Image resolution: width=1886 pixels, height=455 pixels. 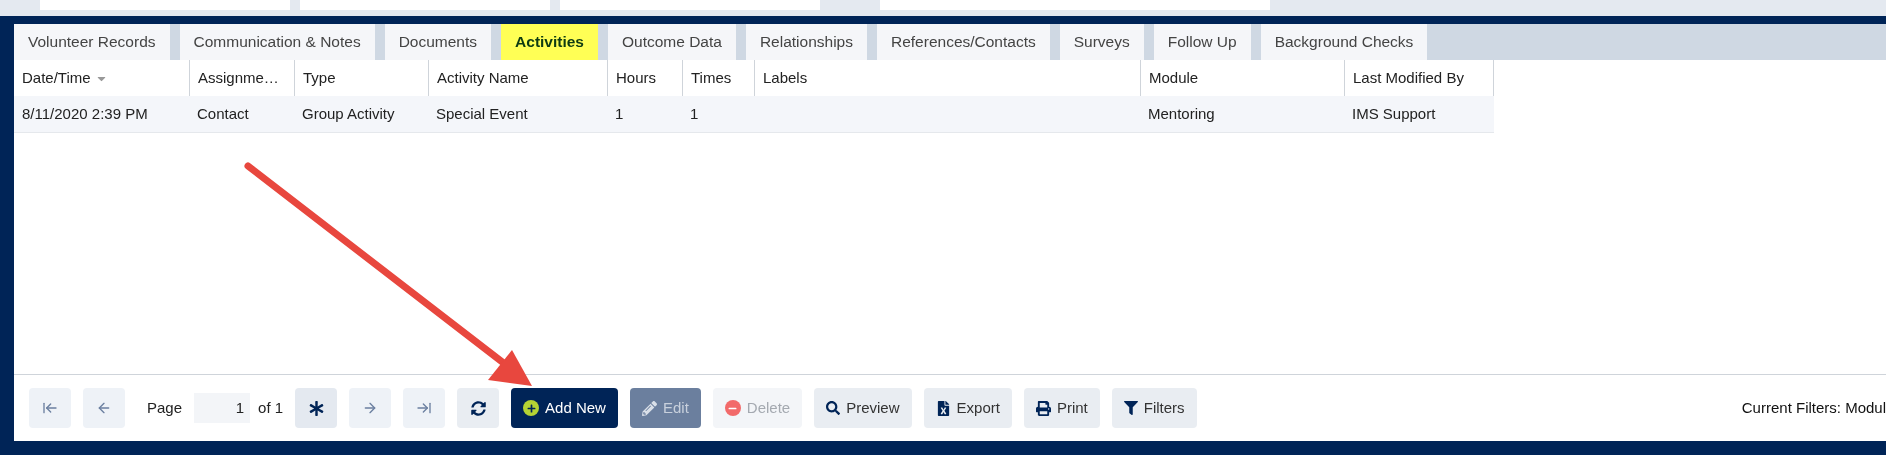 I want to click on first-page-icon, so click(x=50, y=408).